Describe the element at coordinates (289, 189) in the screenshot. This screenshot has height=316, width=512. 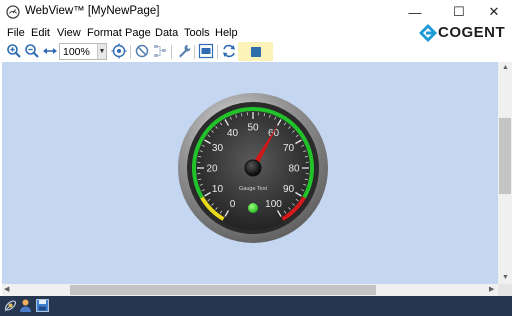
I see `gauge-tick-label: 90` at that location.